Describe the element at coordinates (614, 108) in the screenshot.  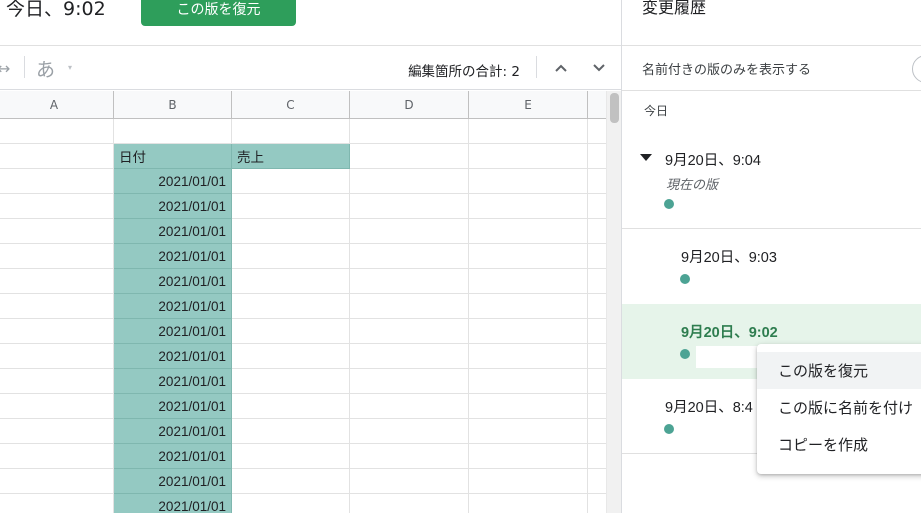
I see `scrollbar-thumb` at that location.